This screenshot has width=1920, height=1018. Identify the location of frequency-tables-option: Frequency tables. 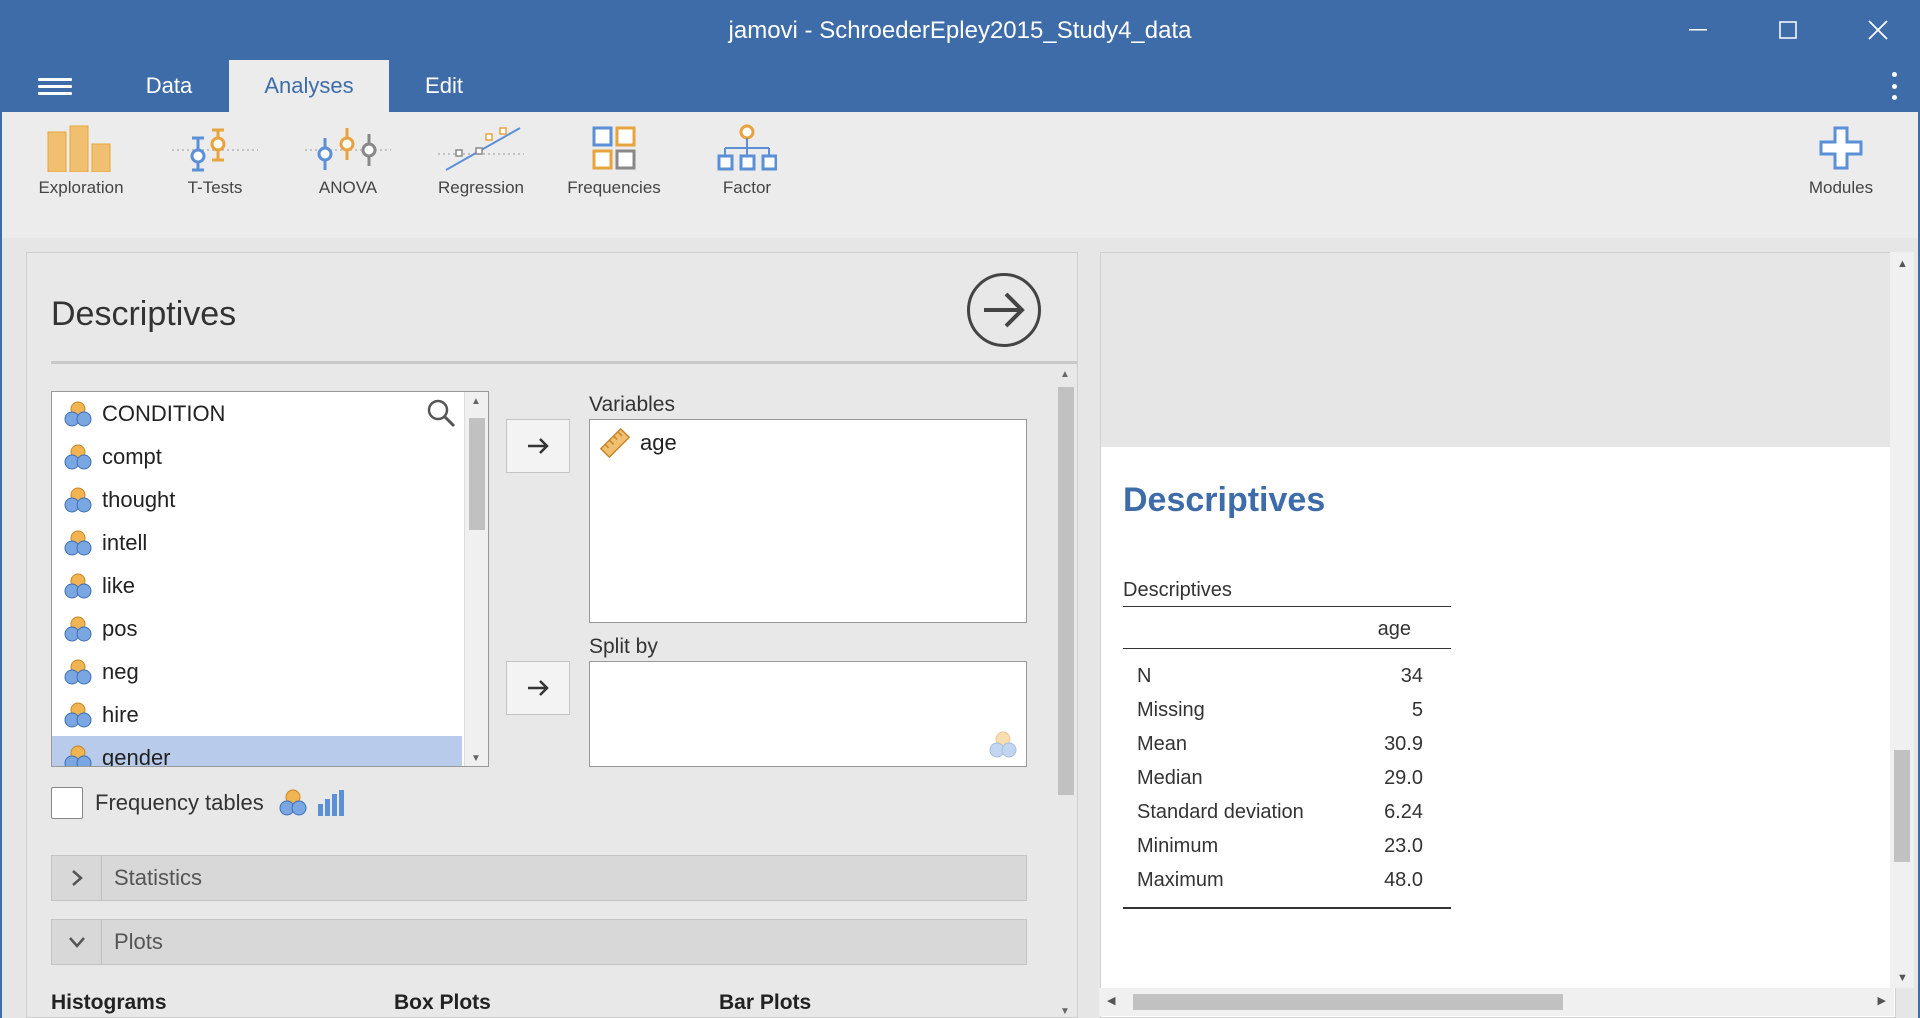
(198, 803).